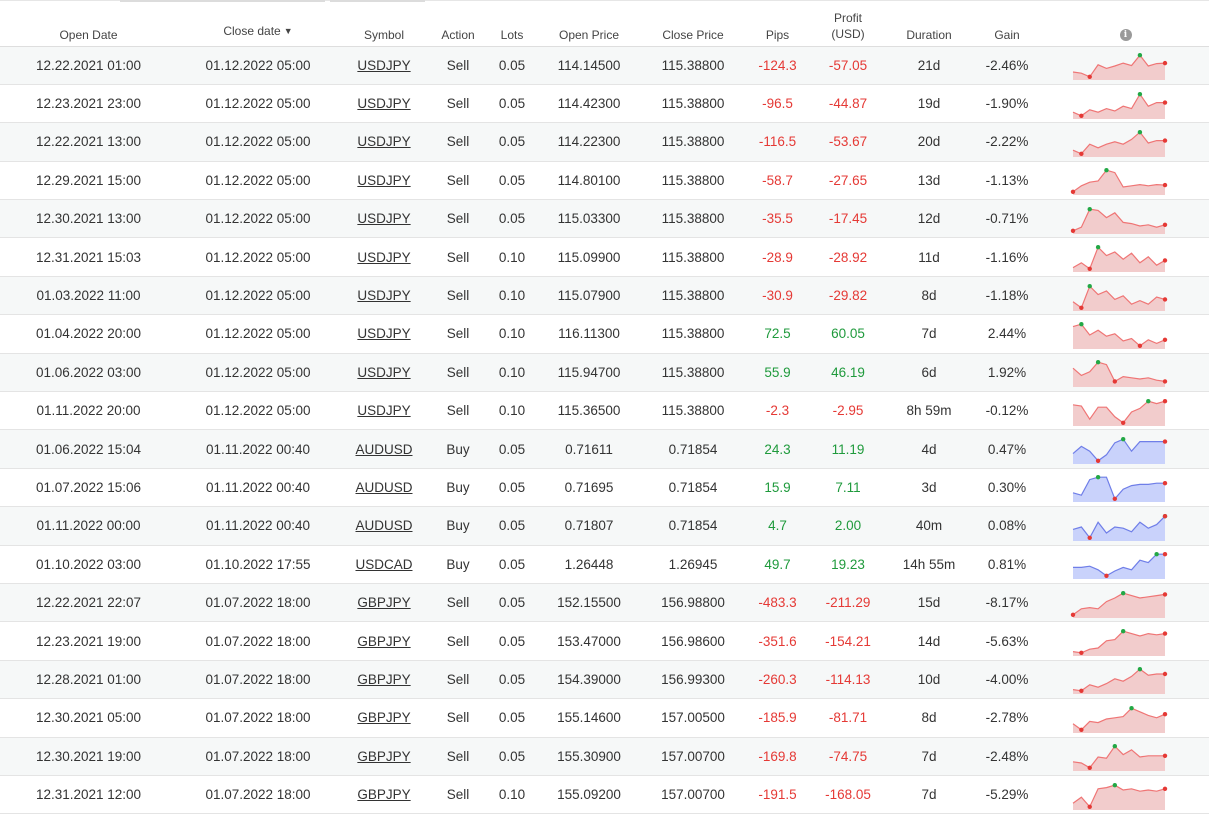 The image size is (1209, 816). What do you see at coordinates (1125, 34) in the screenshot?
I see `info-icon: i` at bounding box center [1125, 34].